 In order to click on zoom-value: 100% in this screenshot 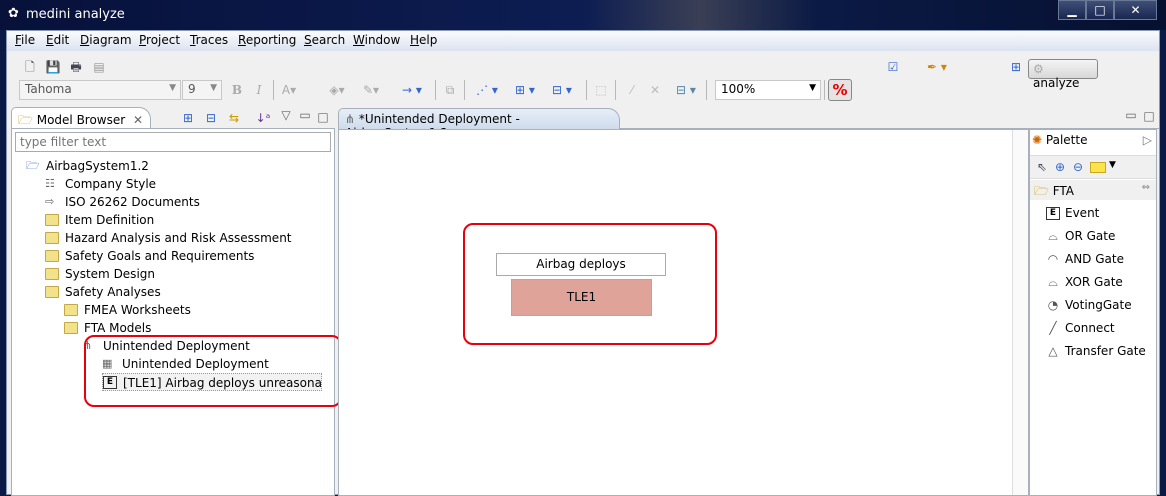, I will do `click(738, 89)`.